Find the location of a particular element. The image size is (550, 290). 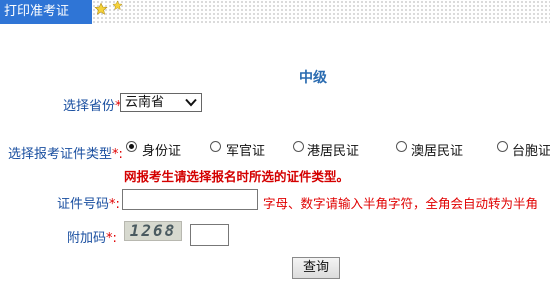

id-type-label-group: 选择报考证件类型*: is located at coordinates (65, 152).